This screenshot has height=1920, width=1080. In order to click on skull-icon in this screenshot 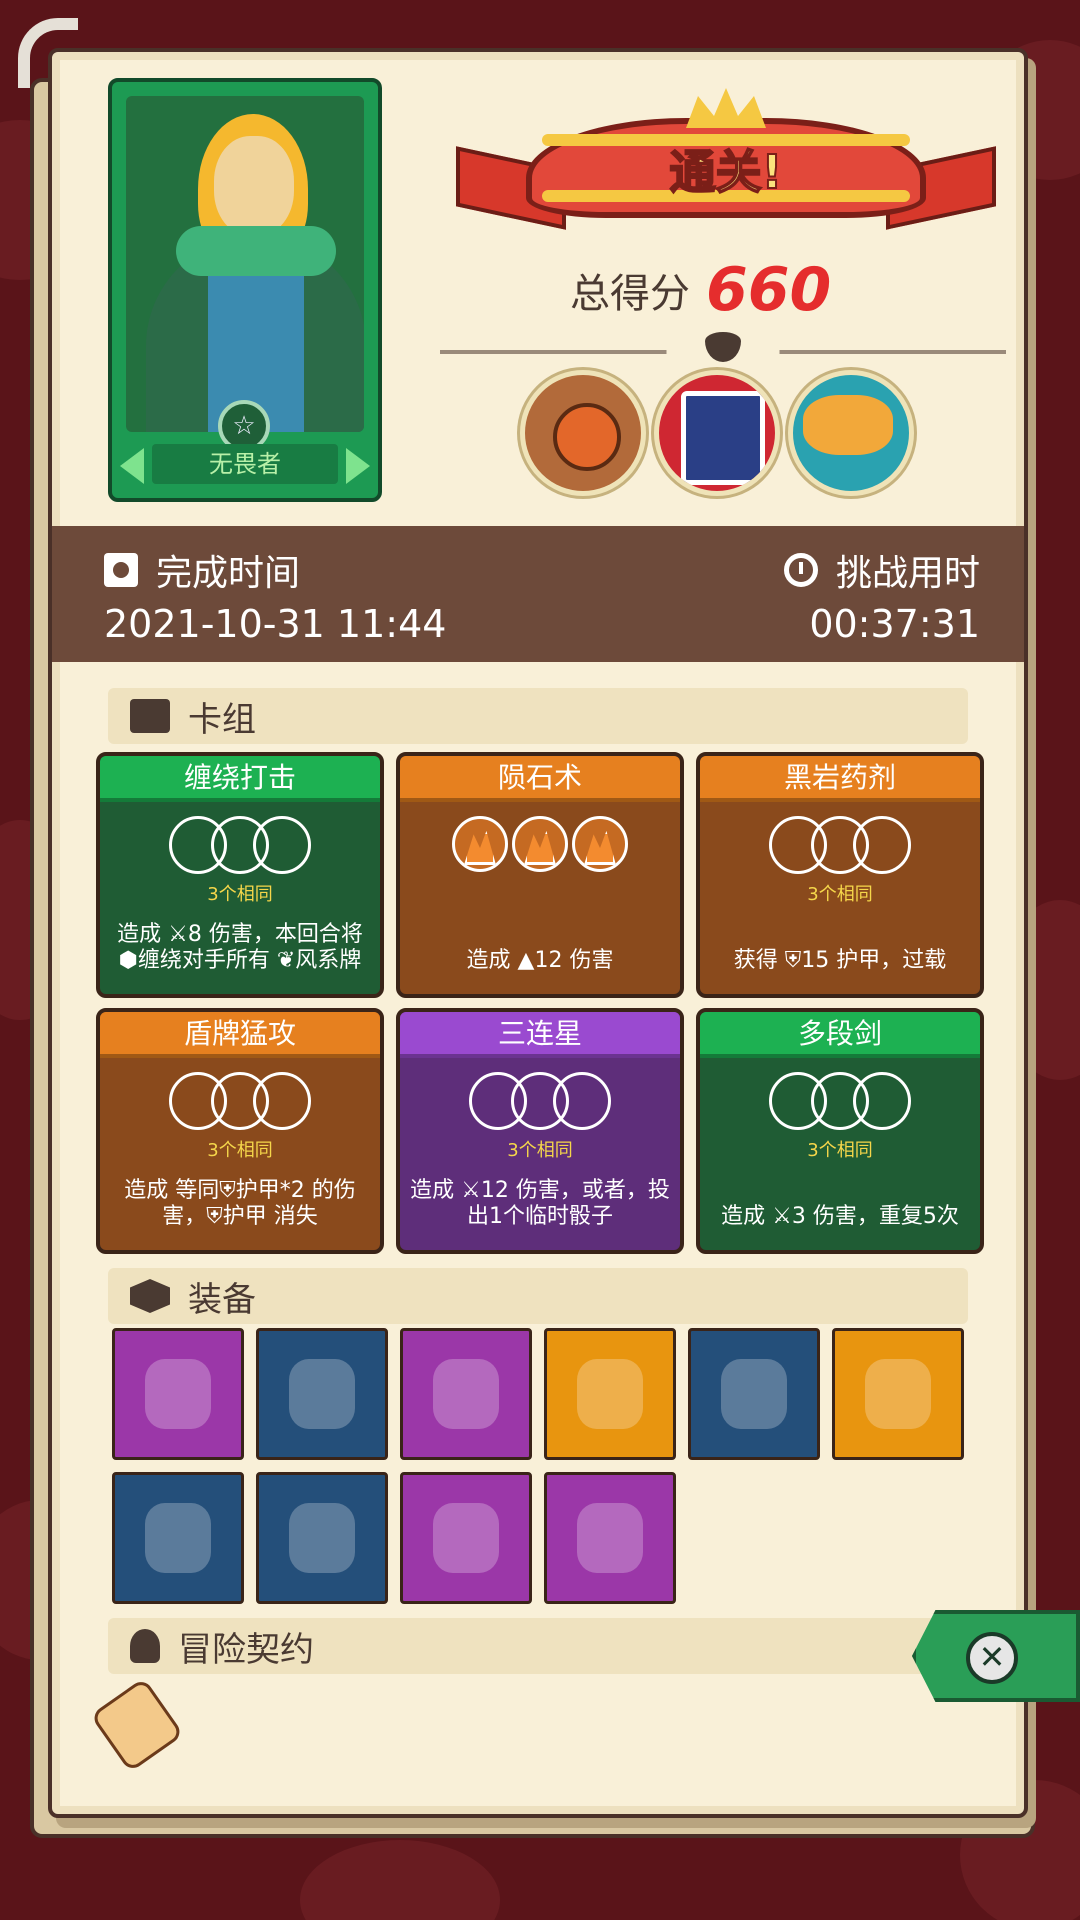, I will do `click(754, 1394)`.